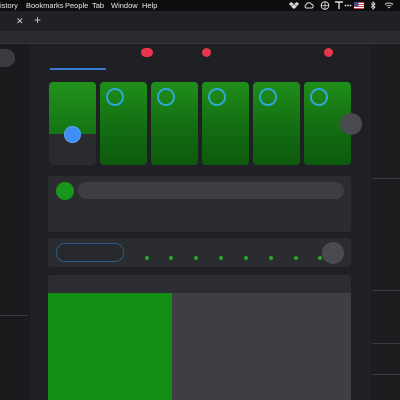  What do you see at coordinates (211, 190) in the screenshot?
I see `text-input` at bounding box center [211, 190].